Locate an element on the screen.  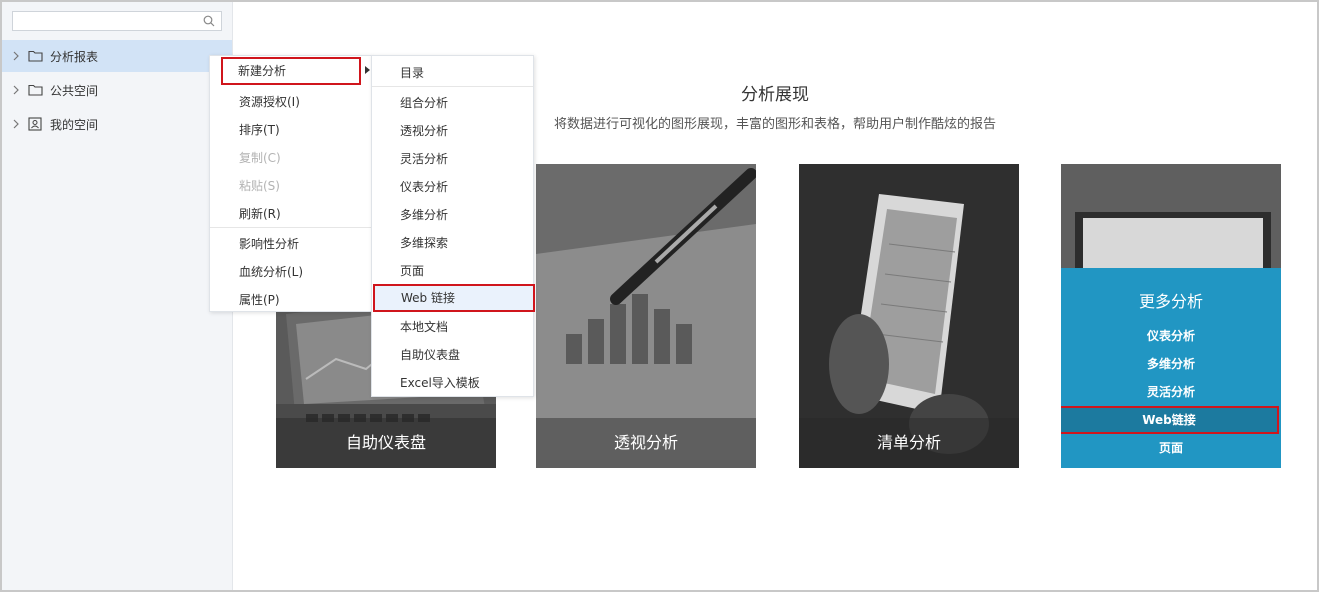
search-input is located at coordinates (103, 21).